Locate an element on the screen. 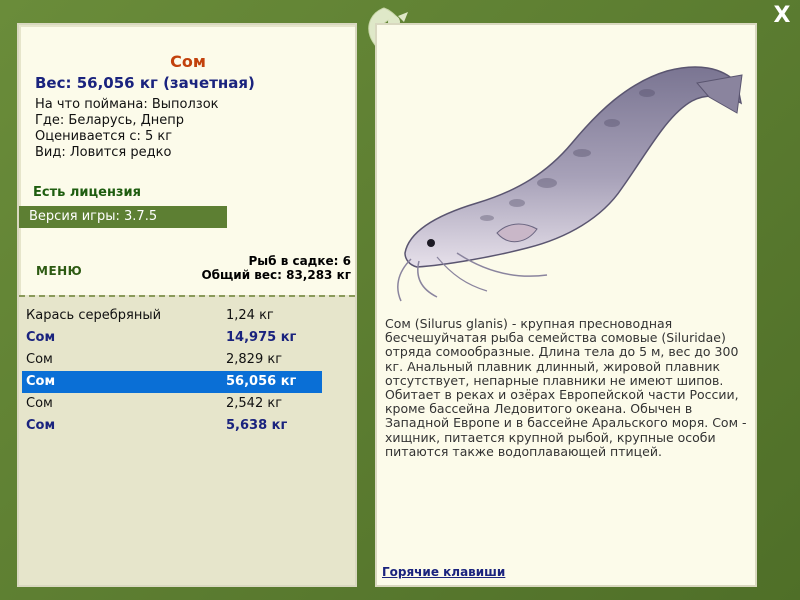 Image resolution: width=800 pixels, height=600 pixels. fish-list-item: Сом 5,638 кг is located at coordinates (172, 426).